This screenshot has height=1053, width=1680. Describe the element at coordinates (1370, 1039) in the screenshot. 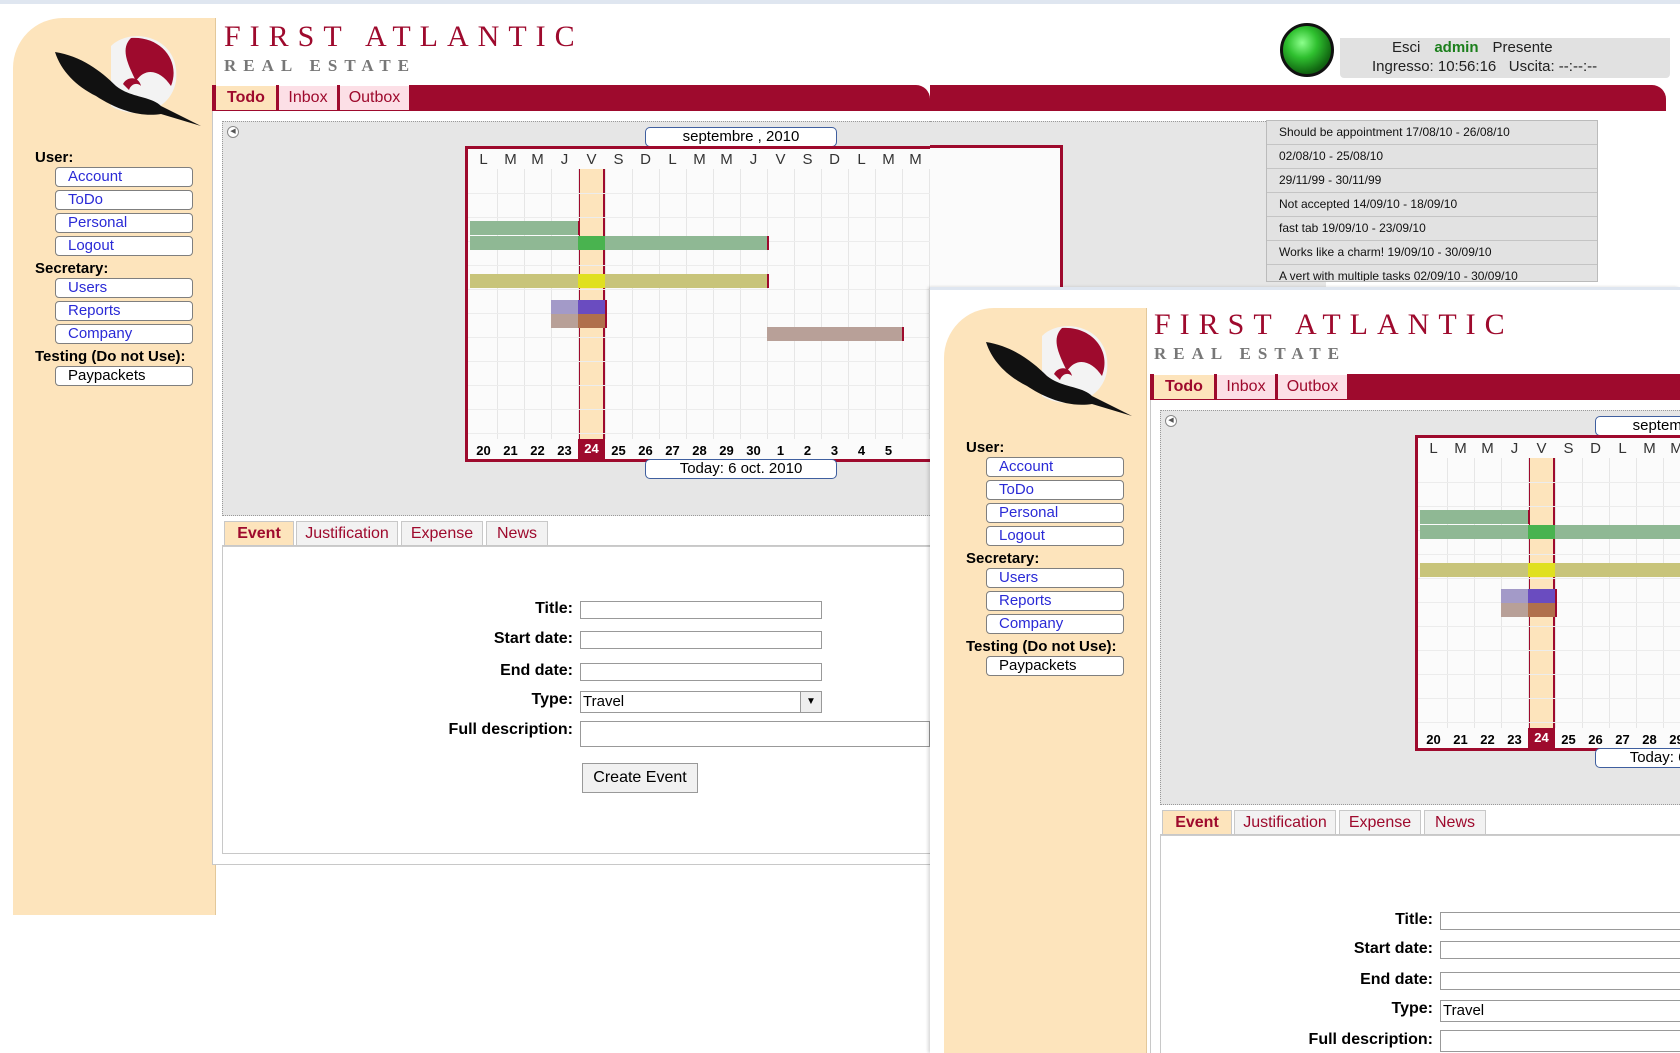

I see `description-label: Full description:` at that location.